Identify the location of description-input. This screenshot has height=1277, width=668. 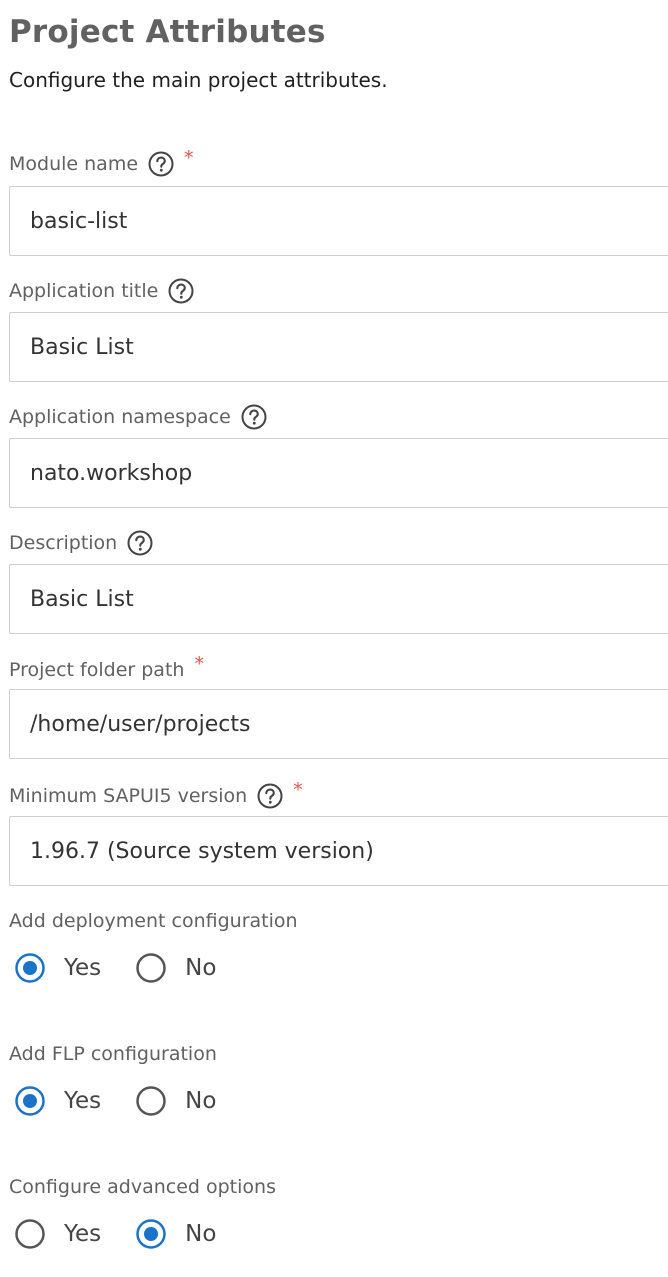
(338, 599).